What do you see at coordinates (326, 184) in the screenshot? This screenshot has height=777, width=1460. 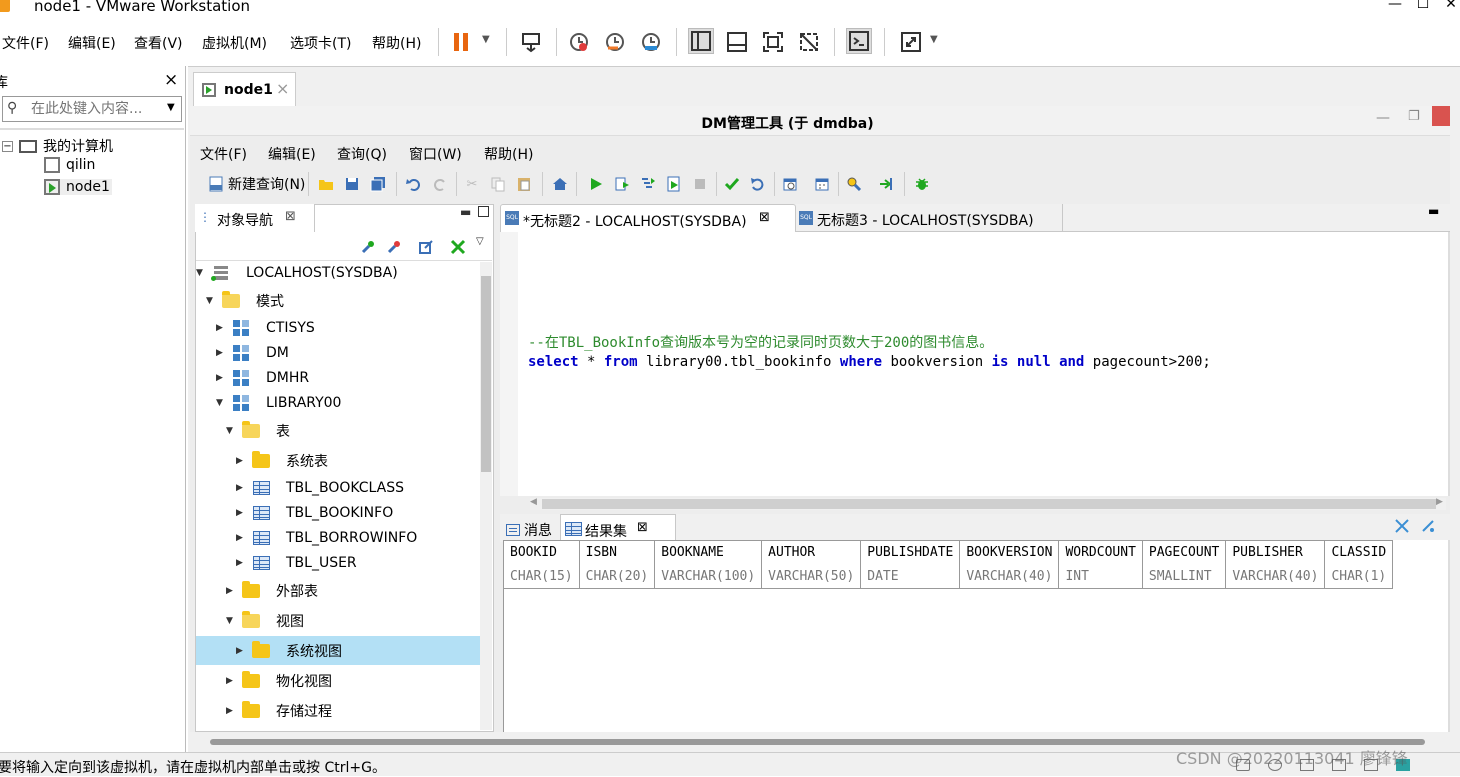 I see `open-folder-icon` at bounding box center [326, 184].